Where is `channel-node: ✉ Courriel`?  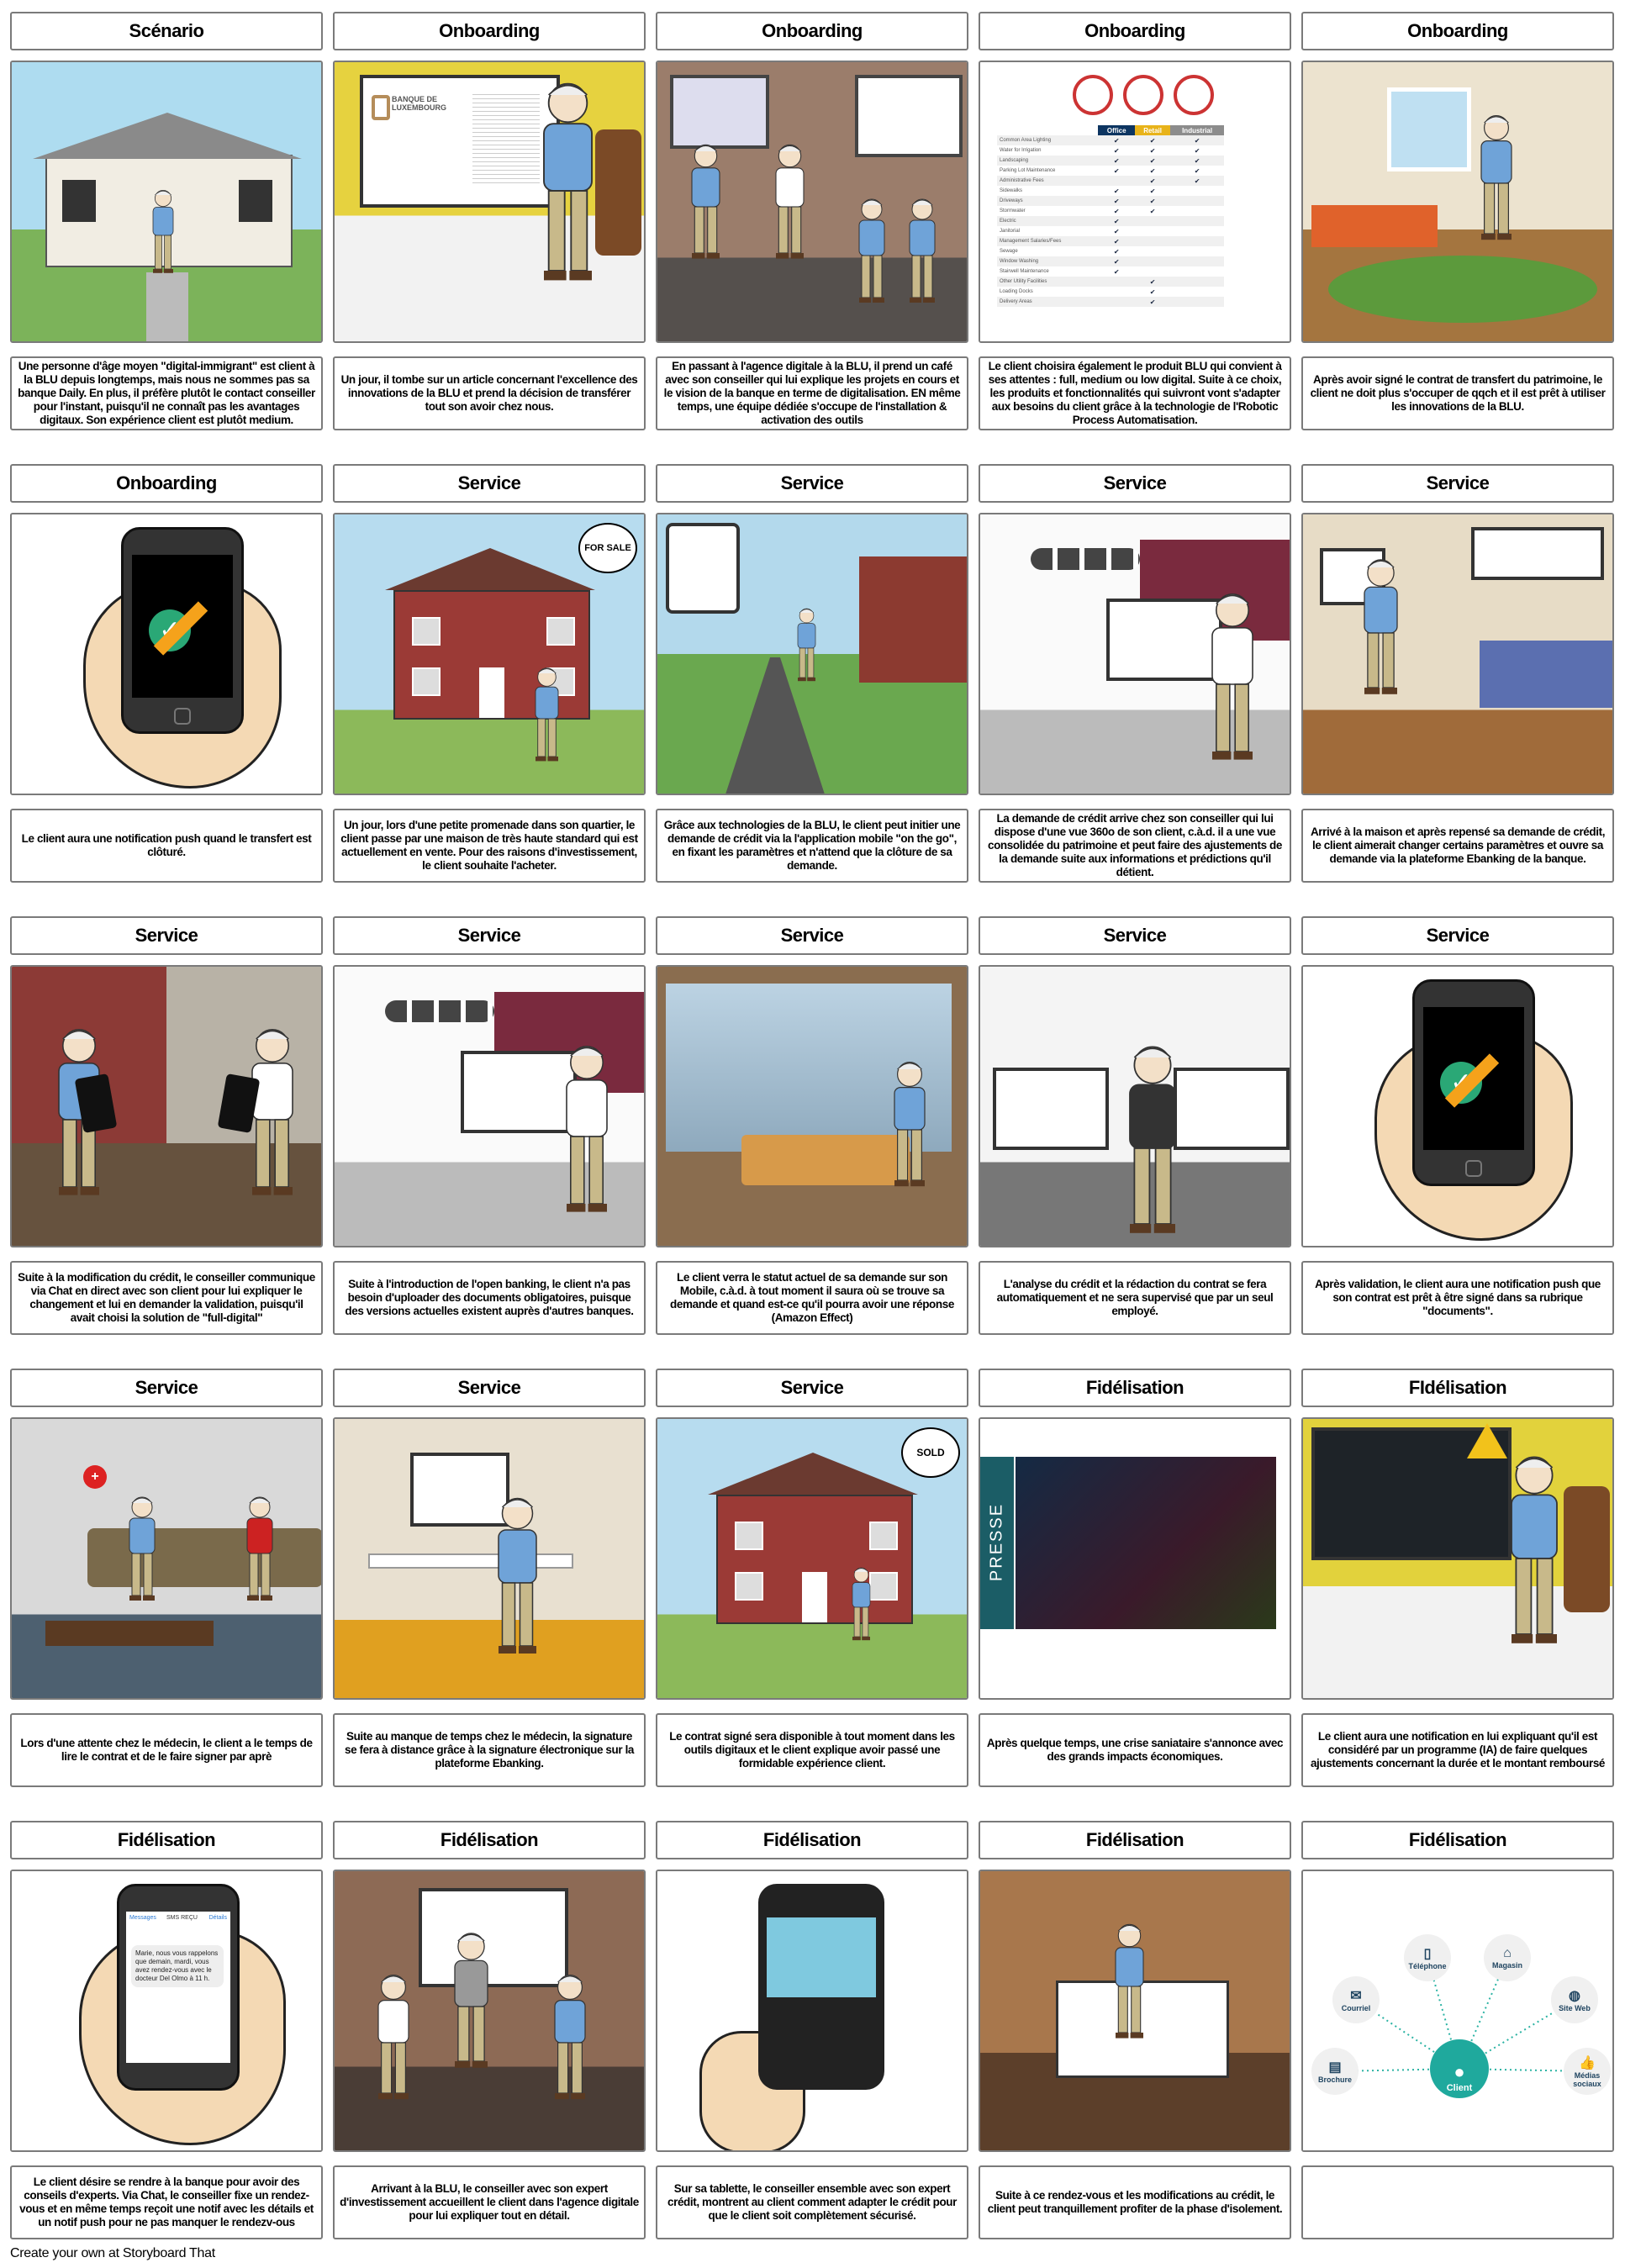 channel-node: ✉ Courriel is located at coordinates (1356, 2000).